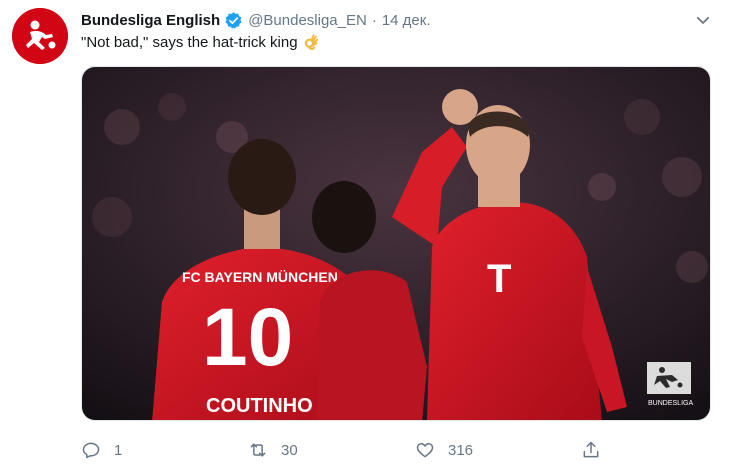 The height and width of the screenshot is (471, 730). I want to click on reply-button: 1, so click(101, 450).